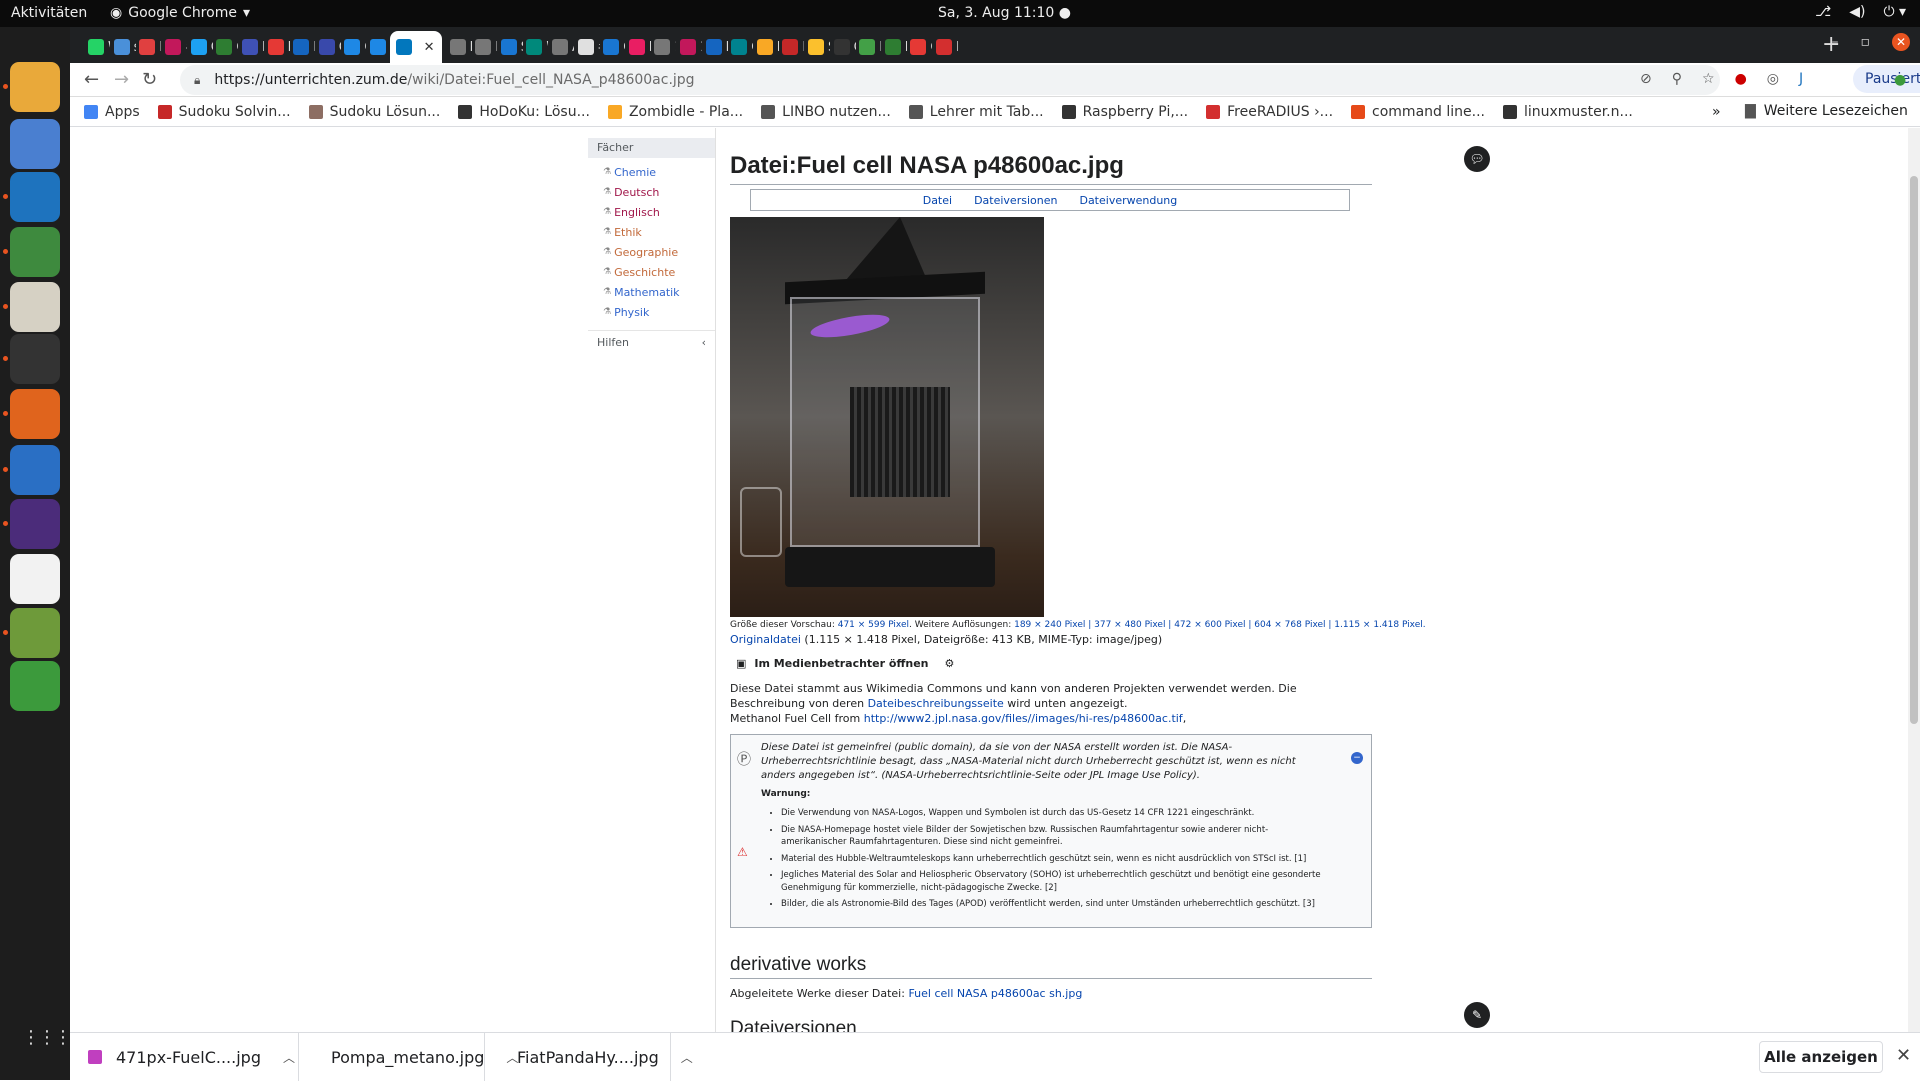 The image size is (1920, 1081). I want to click on translate-icon: ⊘, so click(1646, 79).